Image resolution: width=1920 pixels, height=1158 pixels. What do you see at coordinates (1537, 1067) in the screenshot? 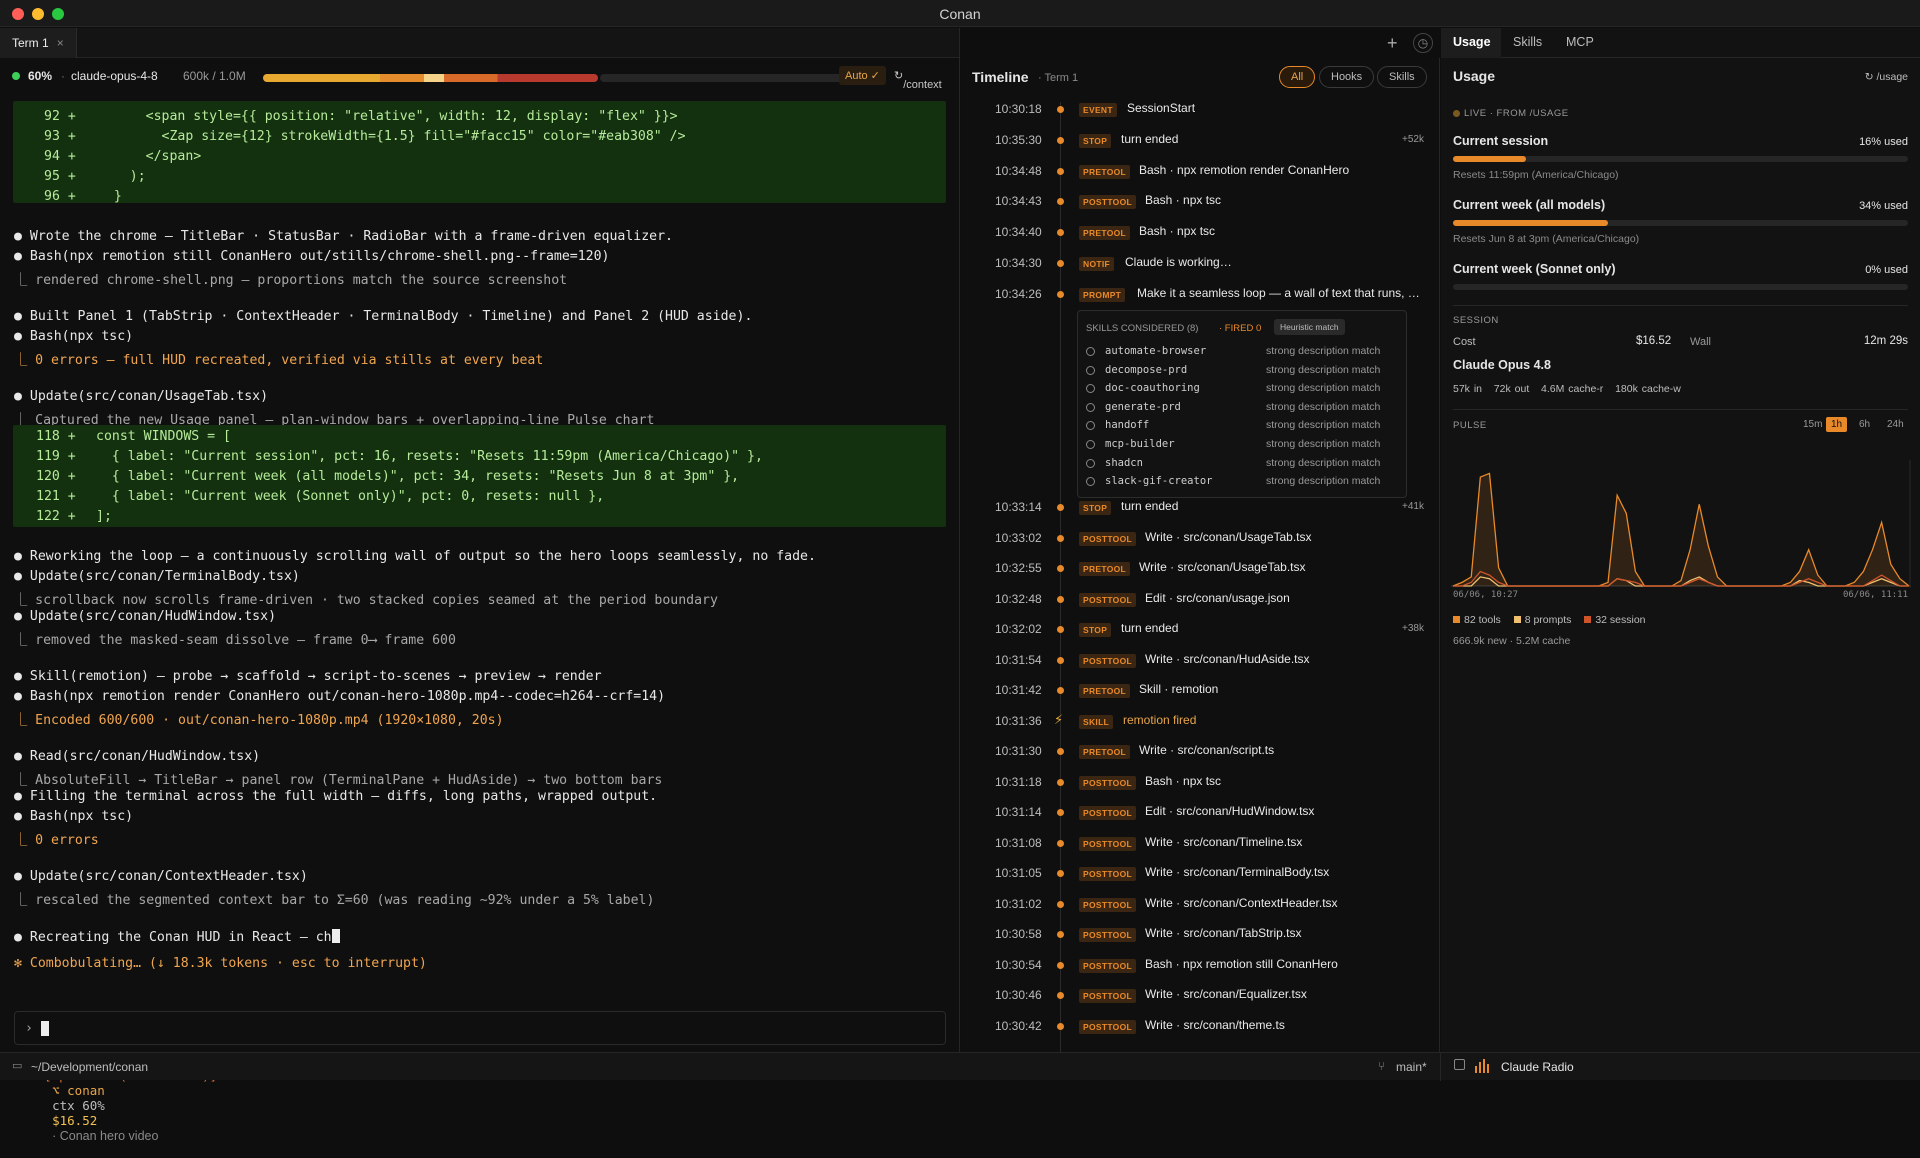
I see `claude-radio-label: Claude Radio` at bounding box center [1537, 1067].